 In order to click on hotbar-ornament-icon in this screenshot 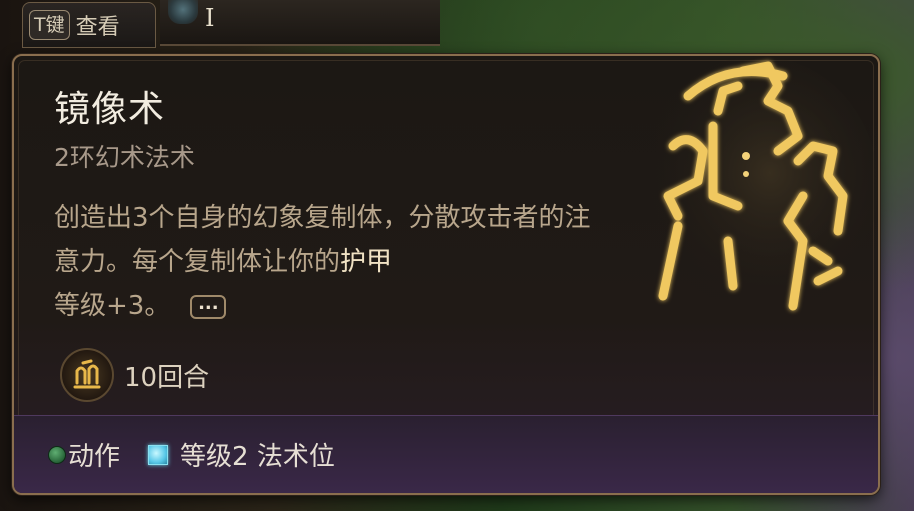, I will do `click(183, 12)`.